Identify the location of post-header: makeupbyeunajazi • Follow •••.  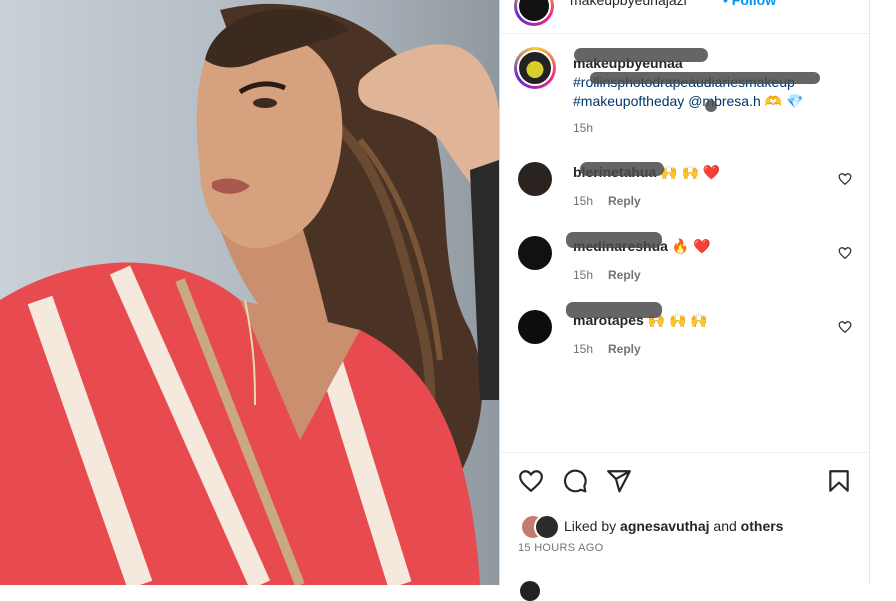
(685, 17).